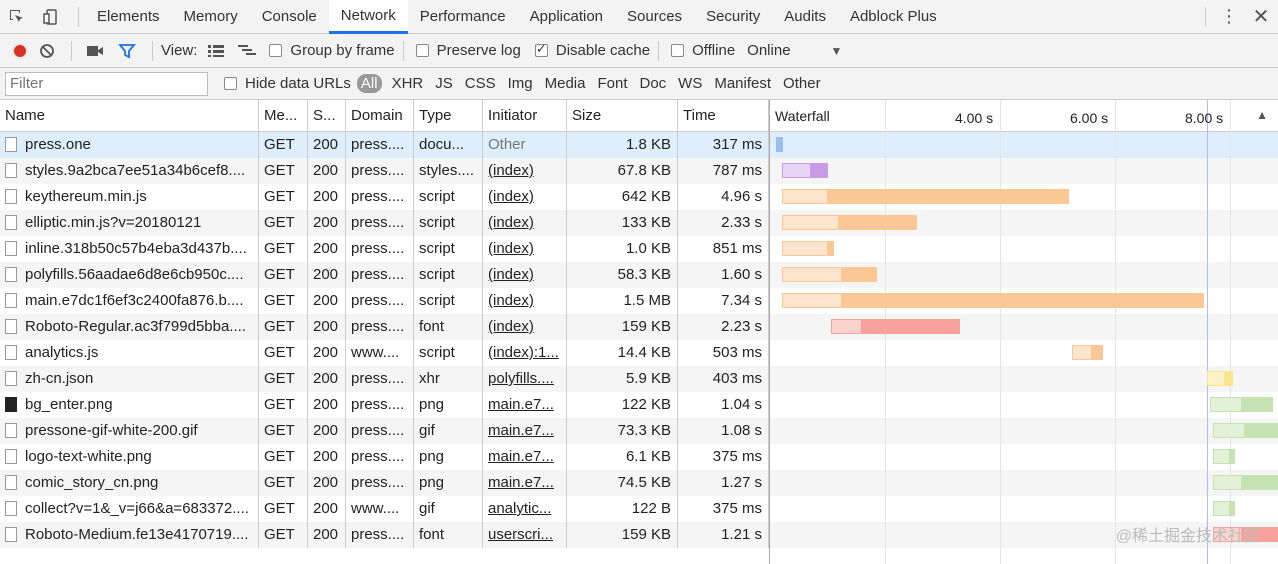 This screenshot has width=1278, height=564. What do you see at coordinates (129, 483) in the screenshot?
I see `cell-name: comic_story_cn.png` at bounding box center [129, 483].